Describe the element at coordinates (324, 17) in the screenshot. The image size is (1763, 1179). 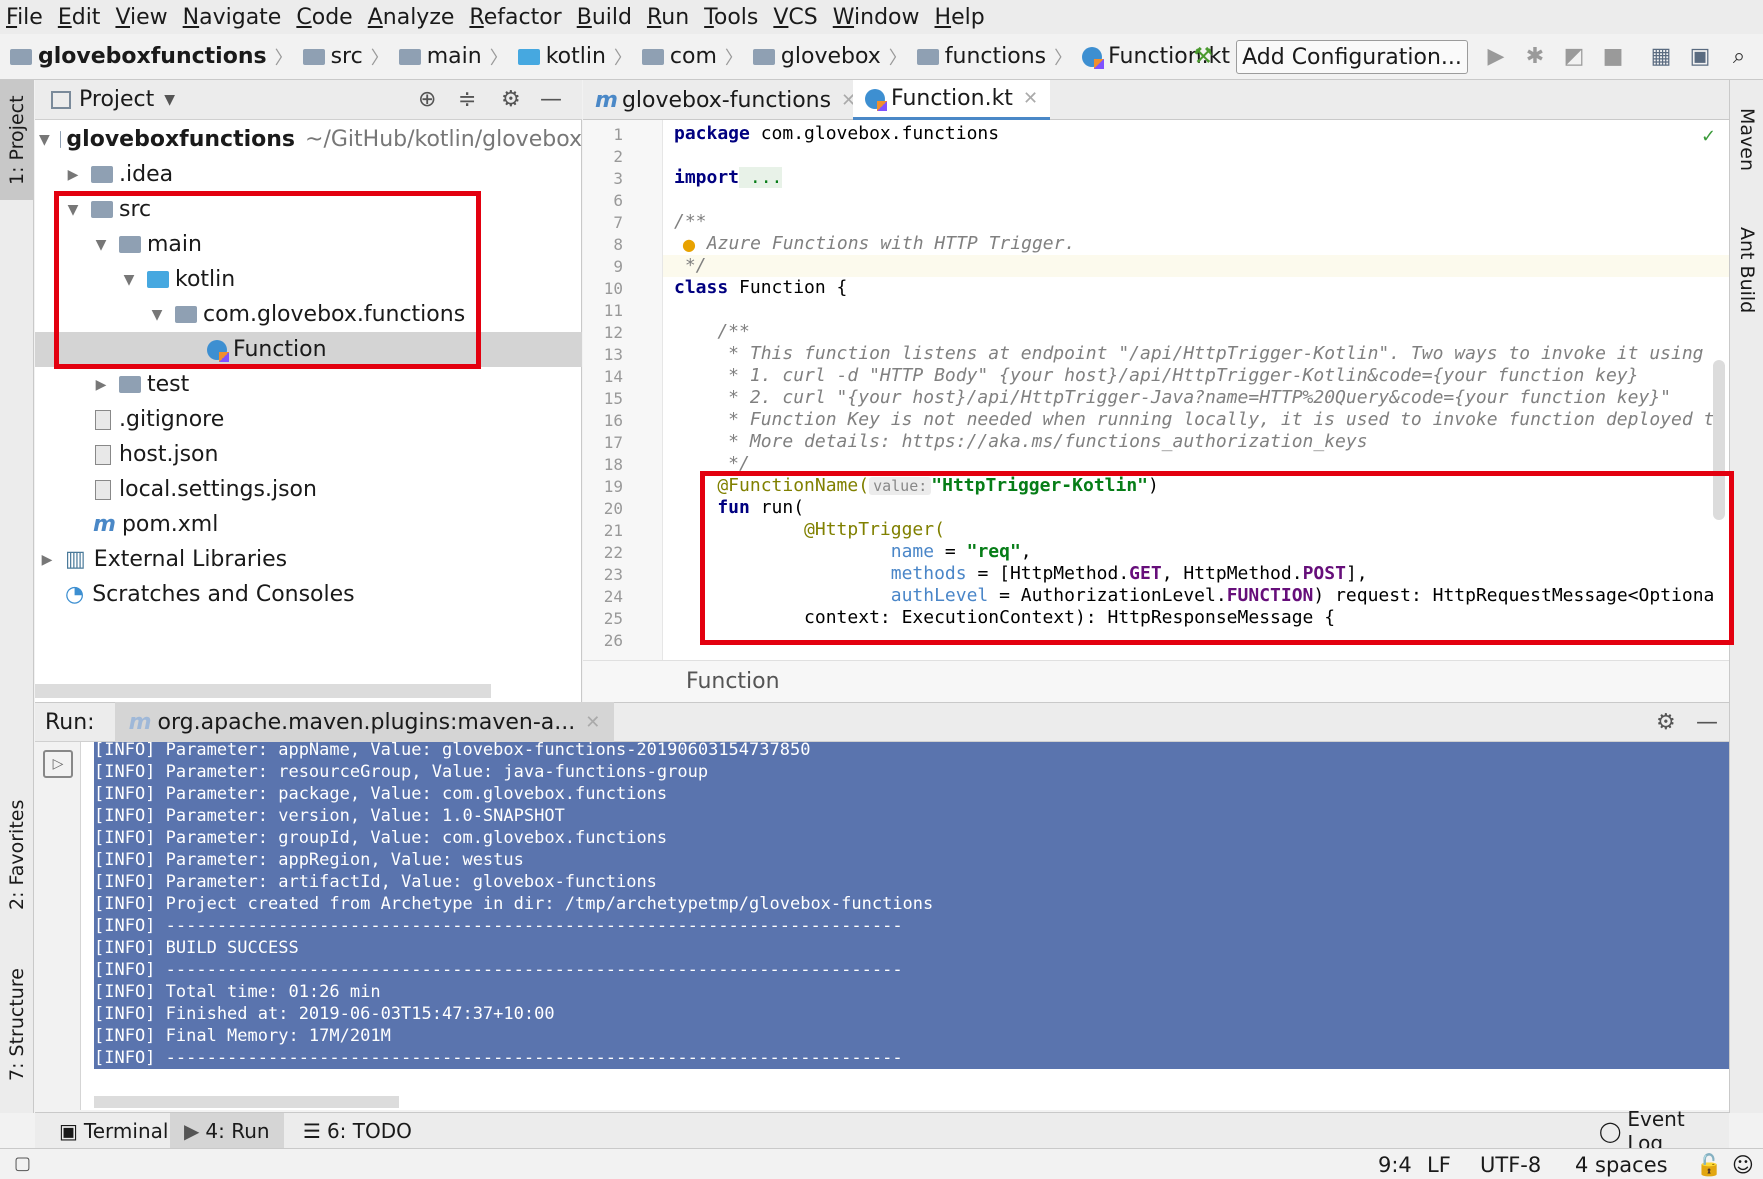
I see `menu-code: Code` at that location.